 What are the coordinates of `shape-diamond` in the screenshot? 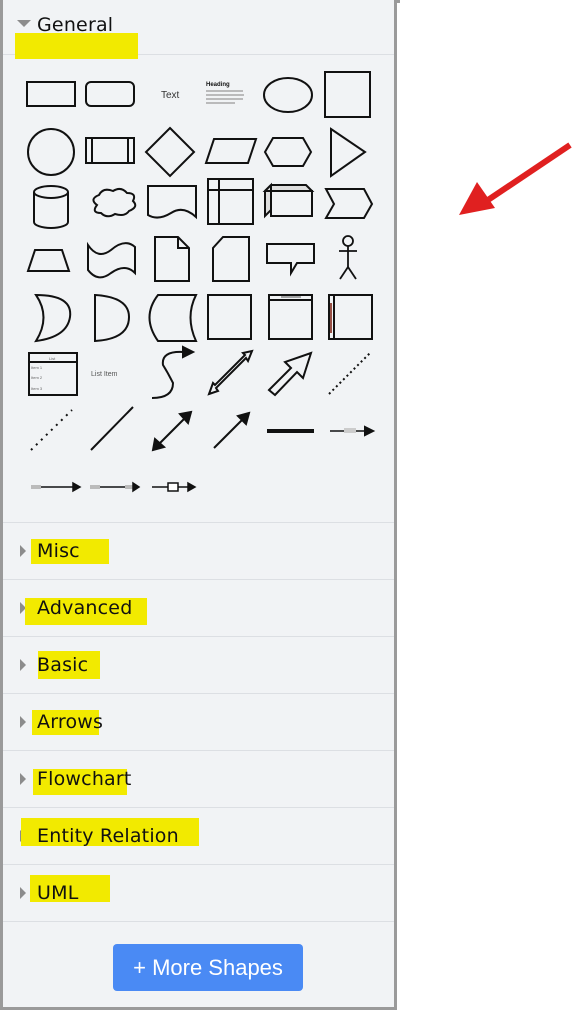 It's located at (170, 152).